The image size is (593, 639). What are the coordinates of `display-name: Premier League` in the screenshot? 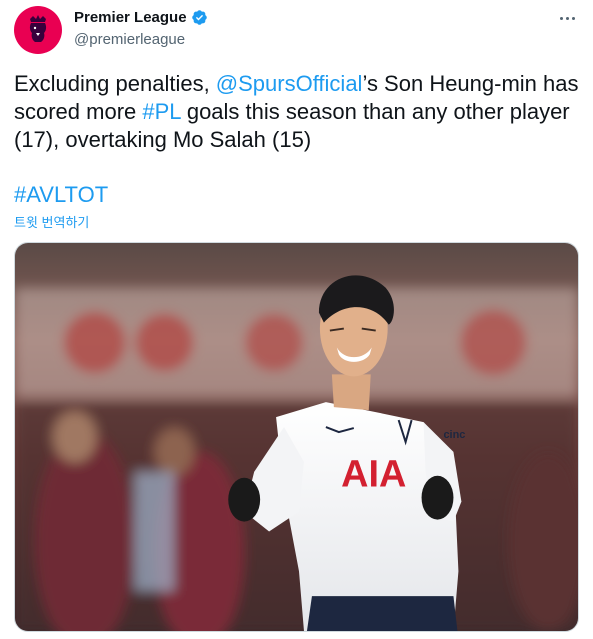 It's located at (130, 17).